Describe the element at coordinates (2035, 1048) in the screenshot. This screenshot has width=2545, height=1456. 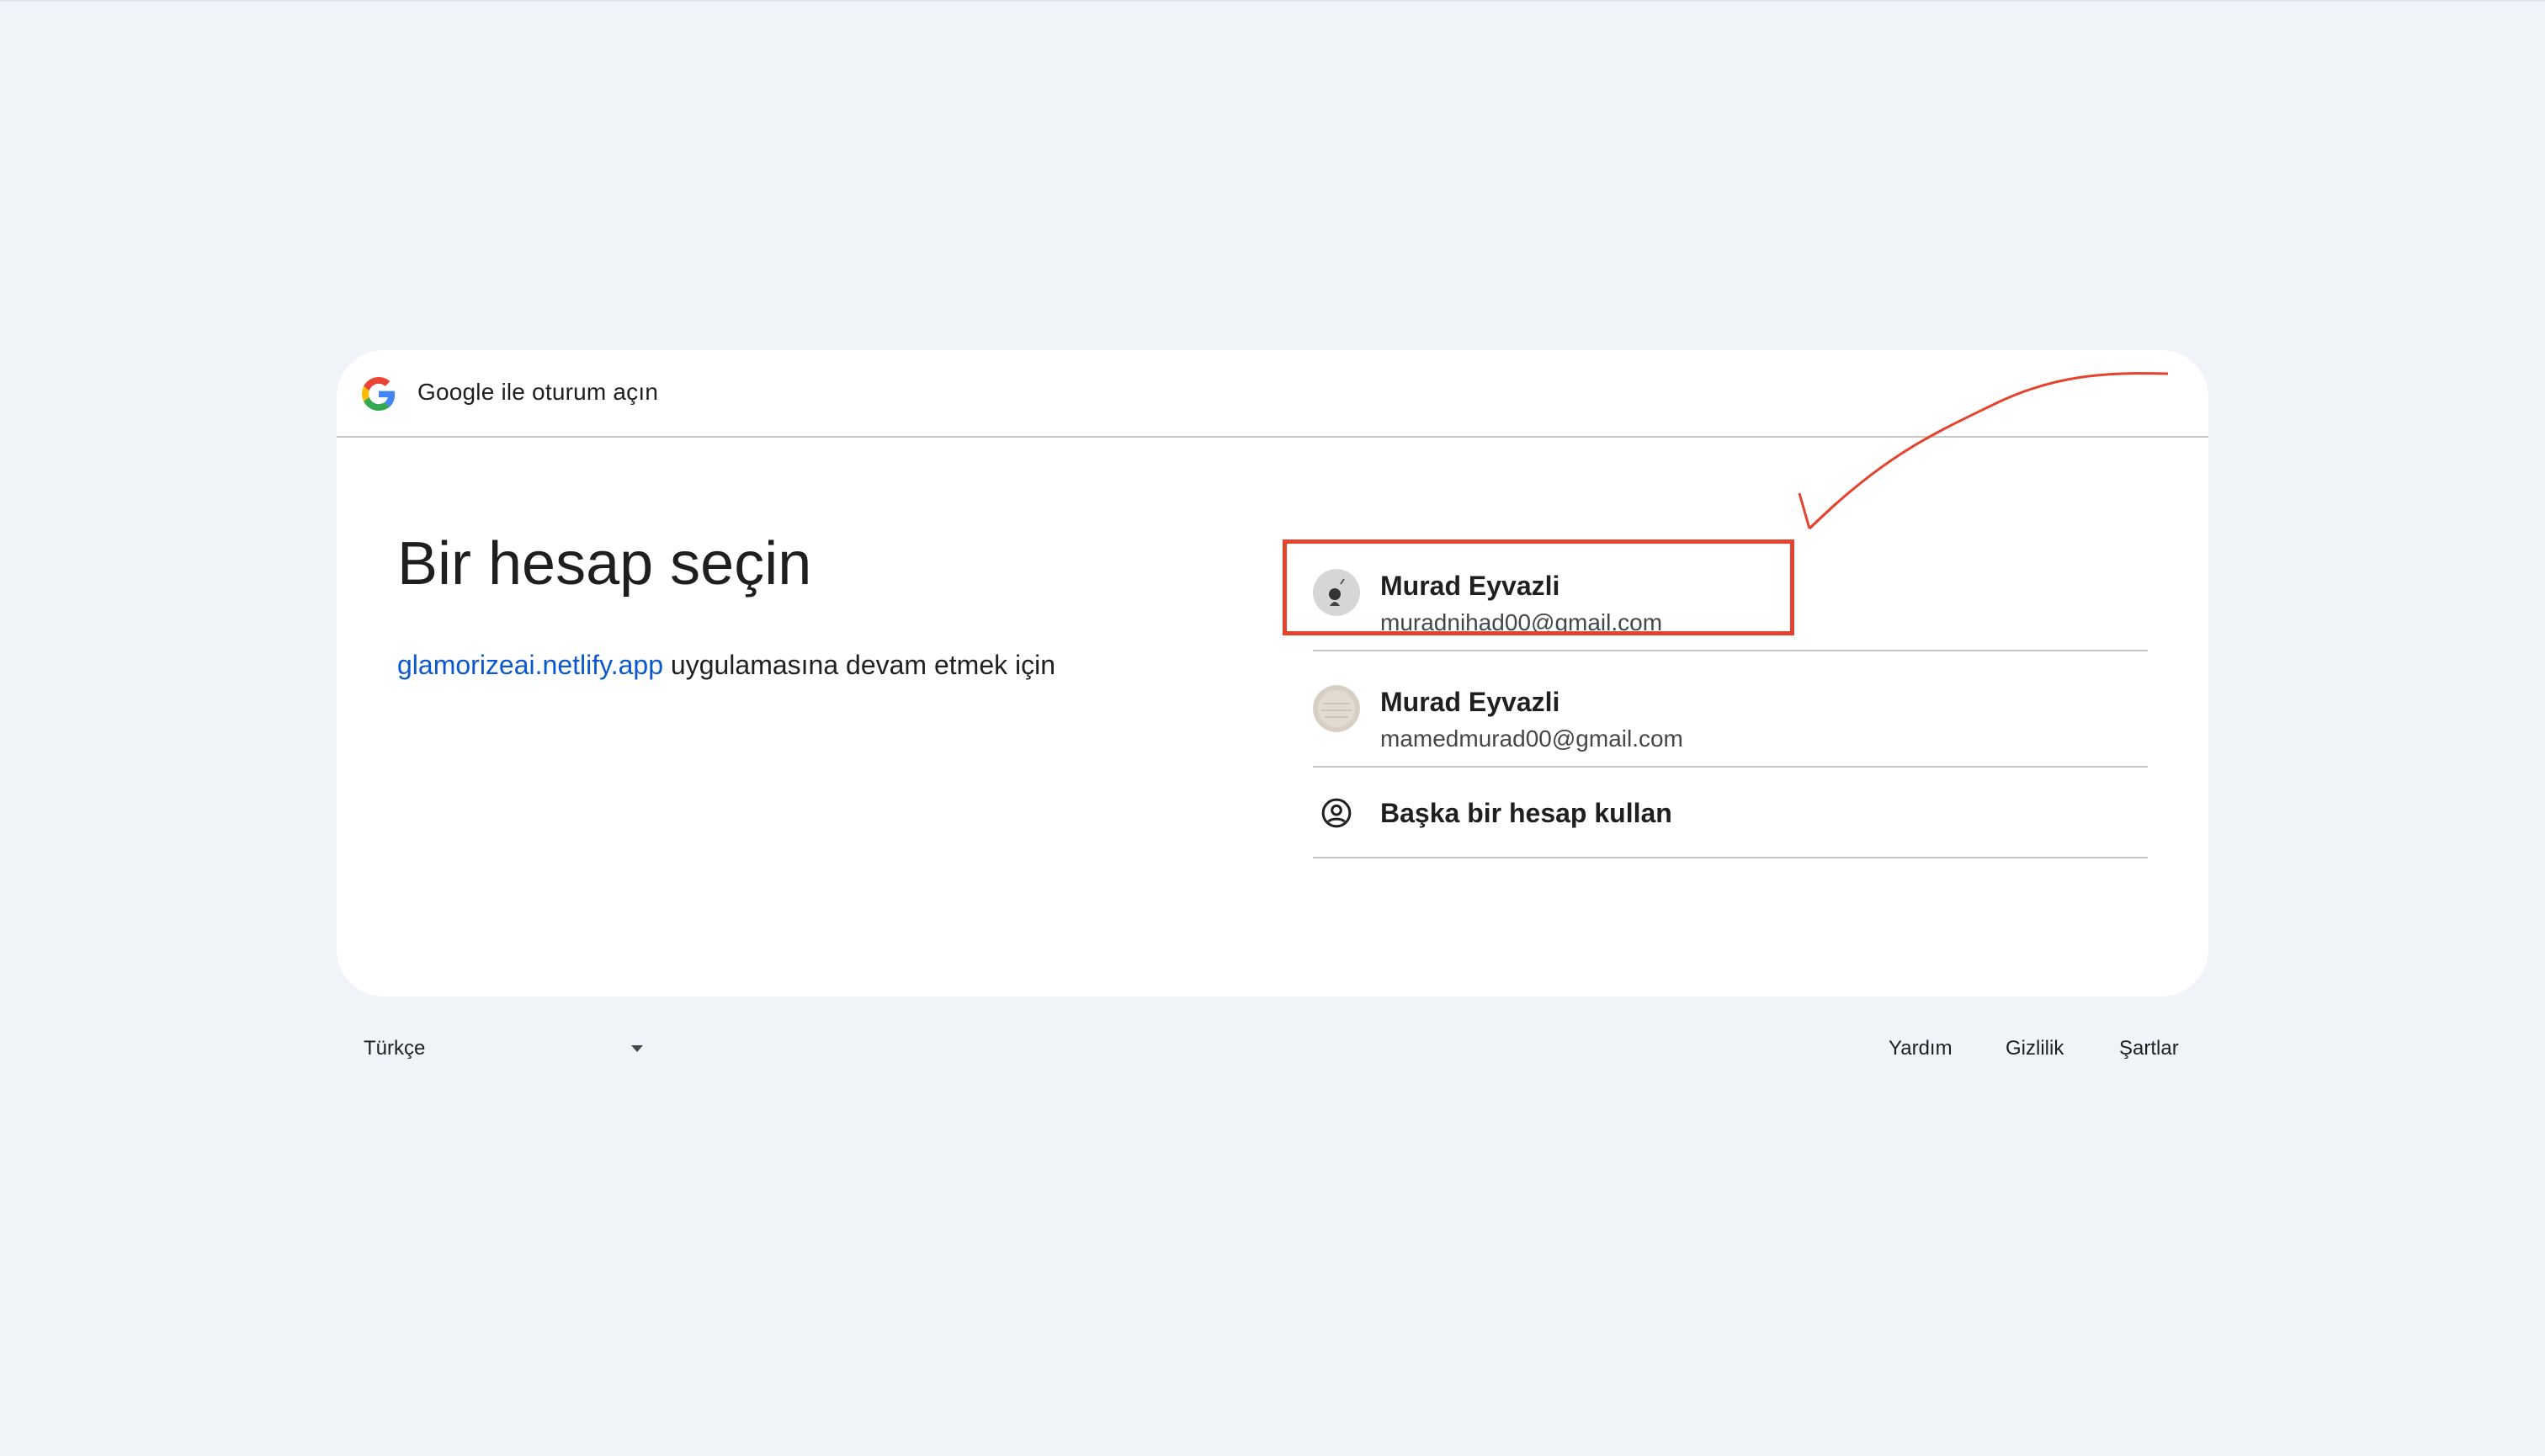
I see `privacy-link: Gizlilik` at that location.